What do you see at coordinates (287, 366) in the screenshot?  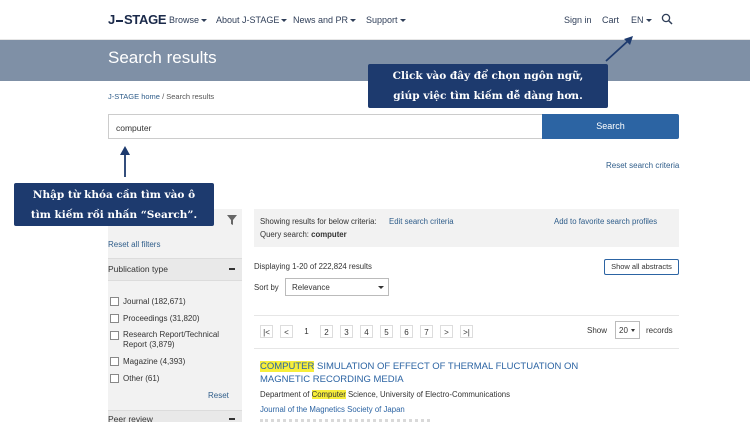 I see `result-title-highlight: COMPUTER` at bounding box center [287, 366].